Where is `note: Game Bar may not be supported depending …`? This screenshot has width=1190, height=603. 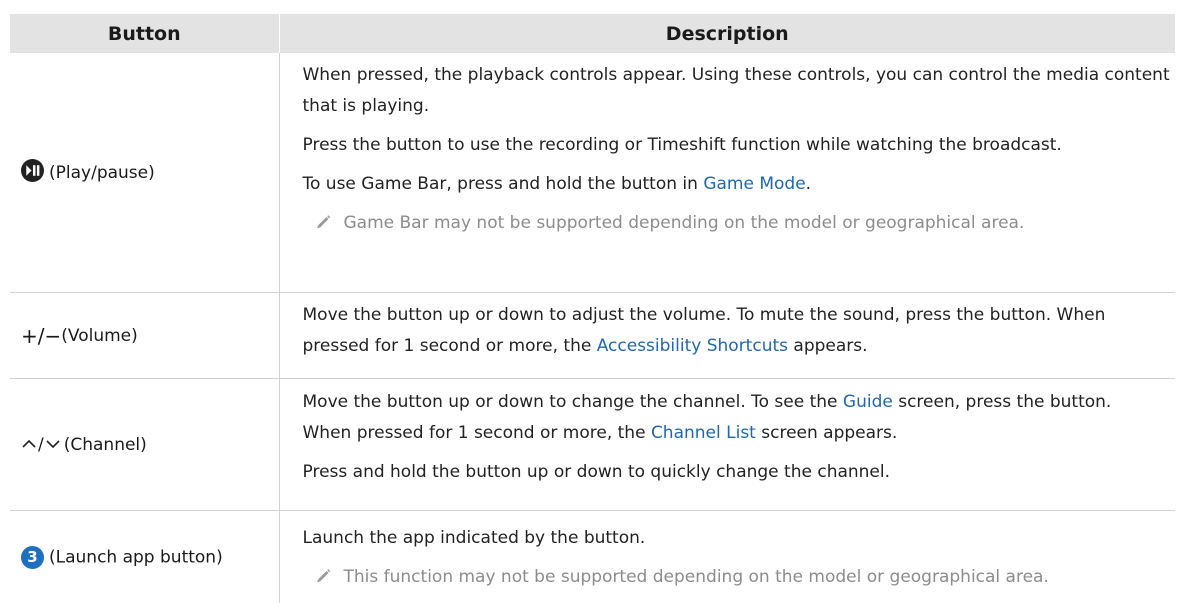
note: Game Bar may not be supported depending … is located at coordinates (739, 223).